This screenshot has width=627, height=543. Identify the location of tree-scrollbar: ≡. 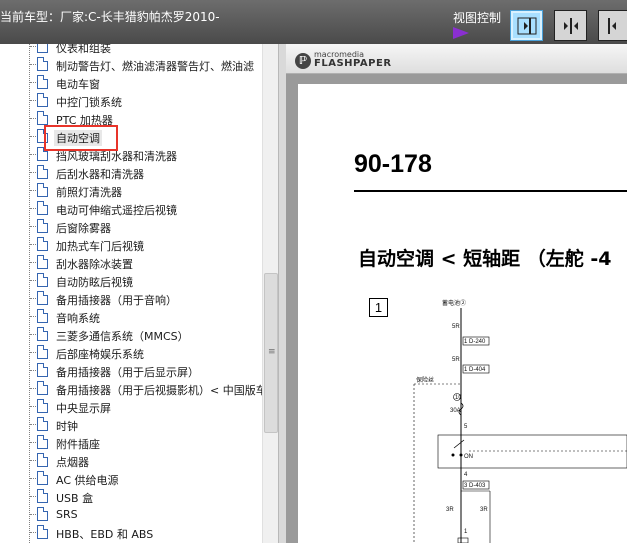
(270, 293).